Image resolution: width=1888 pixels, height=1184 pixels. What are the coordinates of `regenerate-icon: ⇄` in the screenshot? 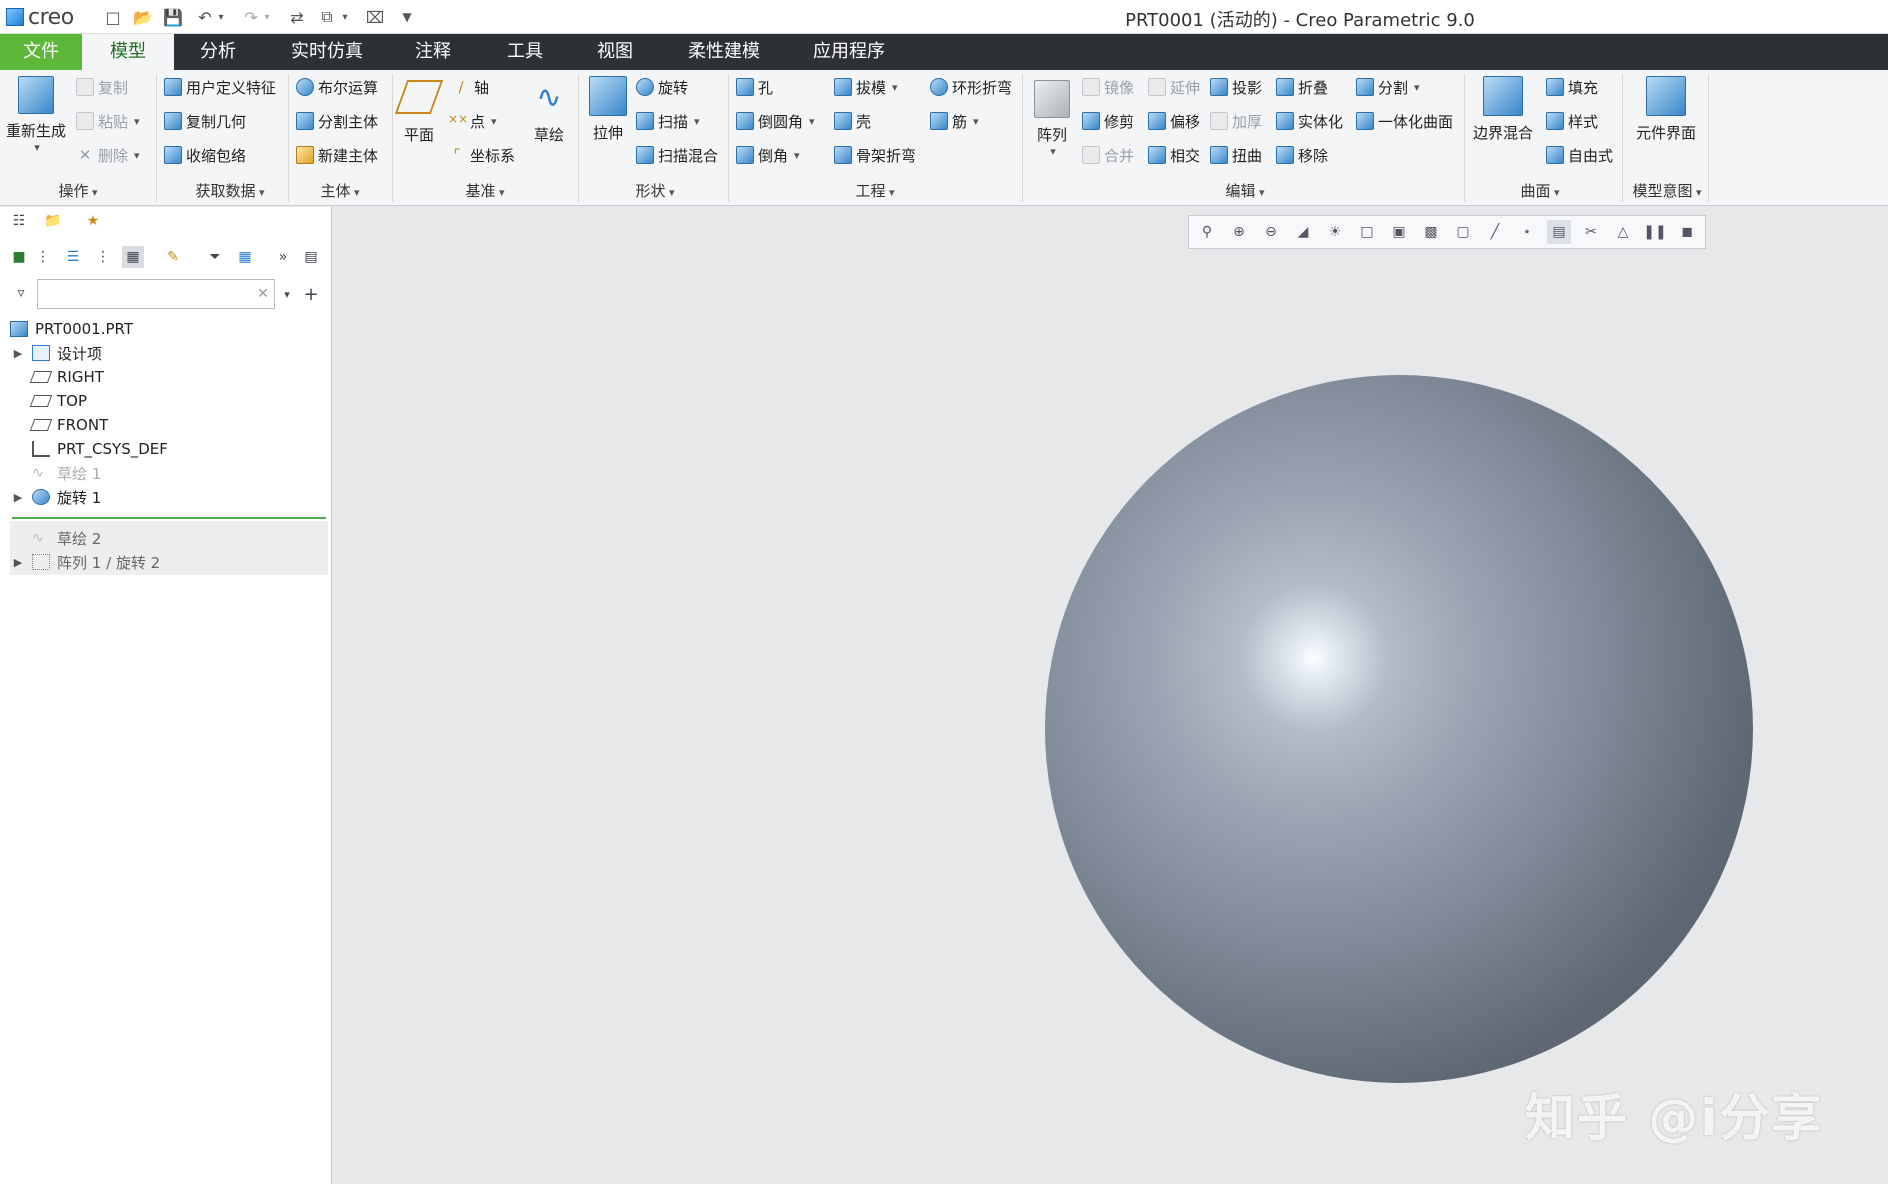 It's located at (297, 17).